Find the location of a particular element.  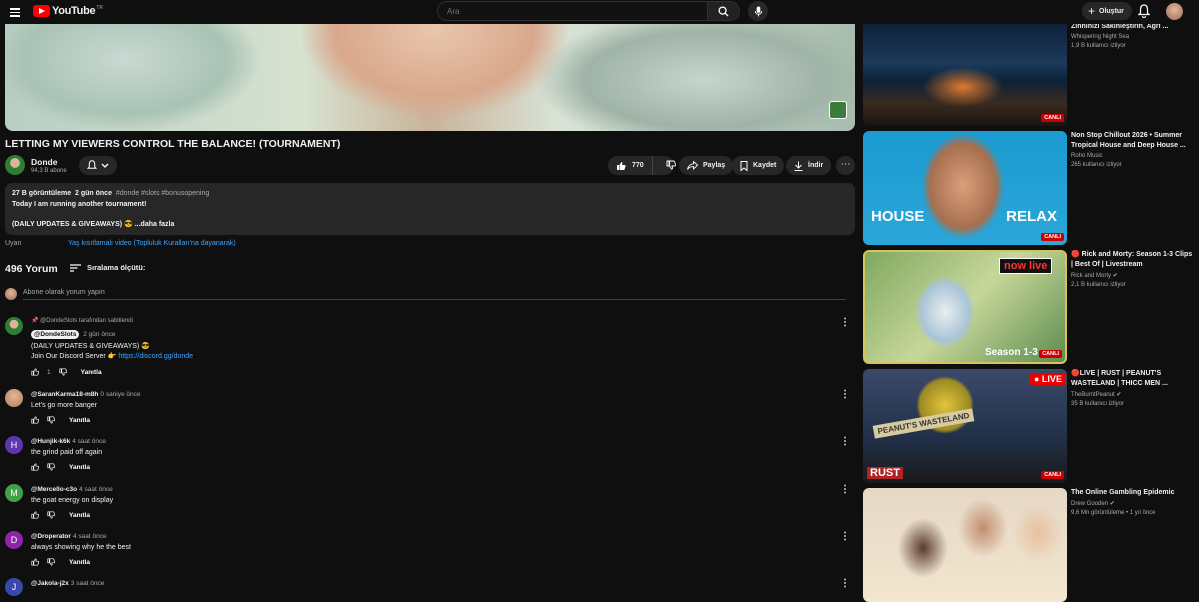

chevron-down-icon is located at coordinates (105, 165).